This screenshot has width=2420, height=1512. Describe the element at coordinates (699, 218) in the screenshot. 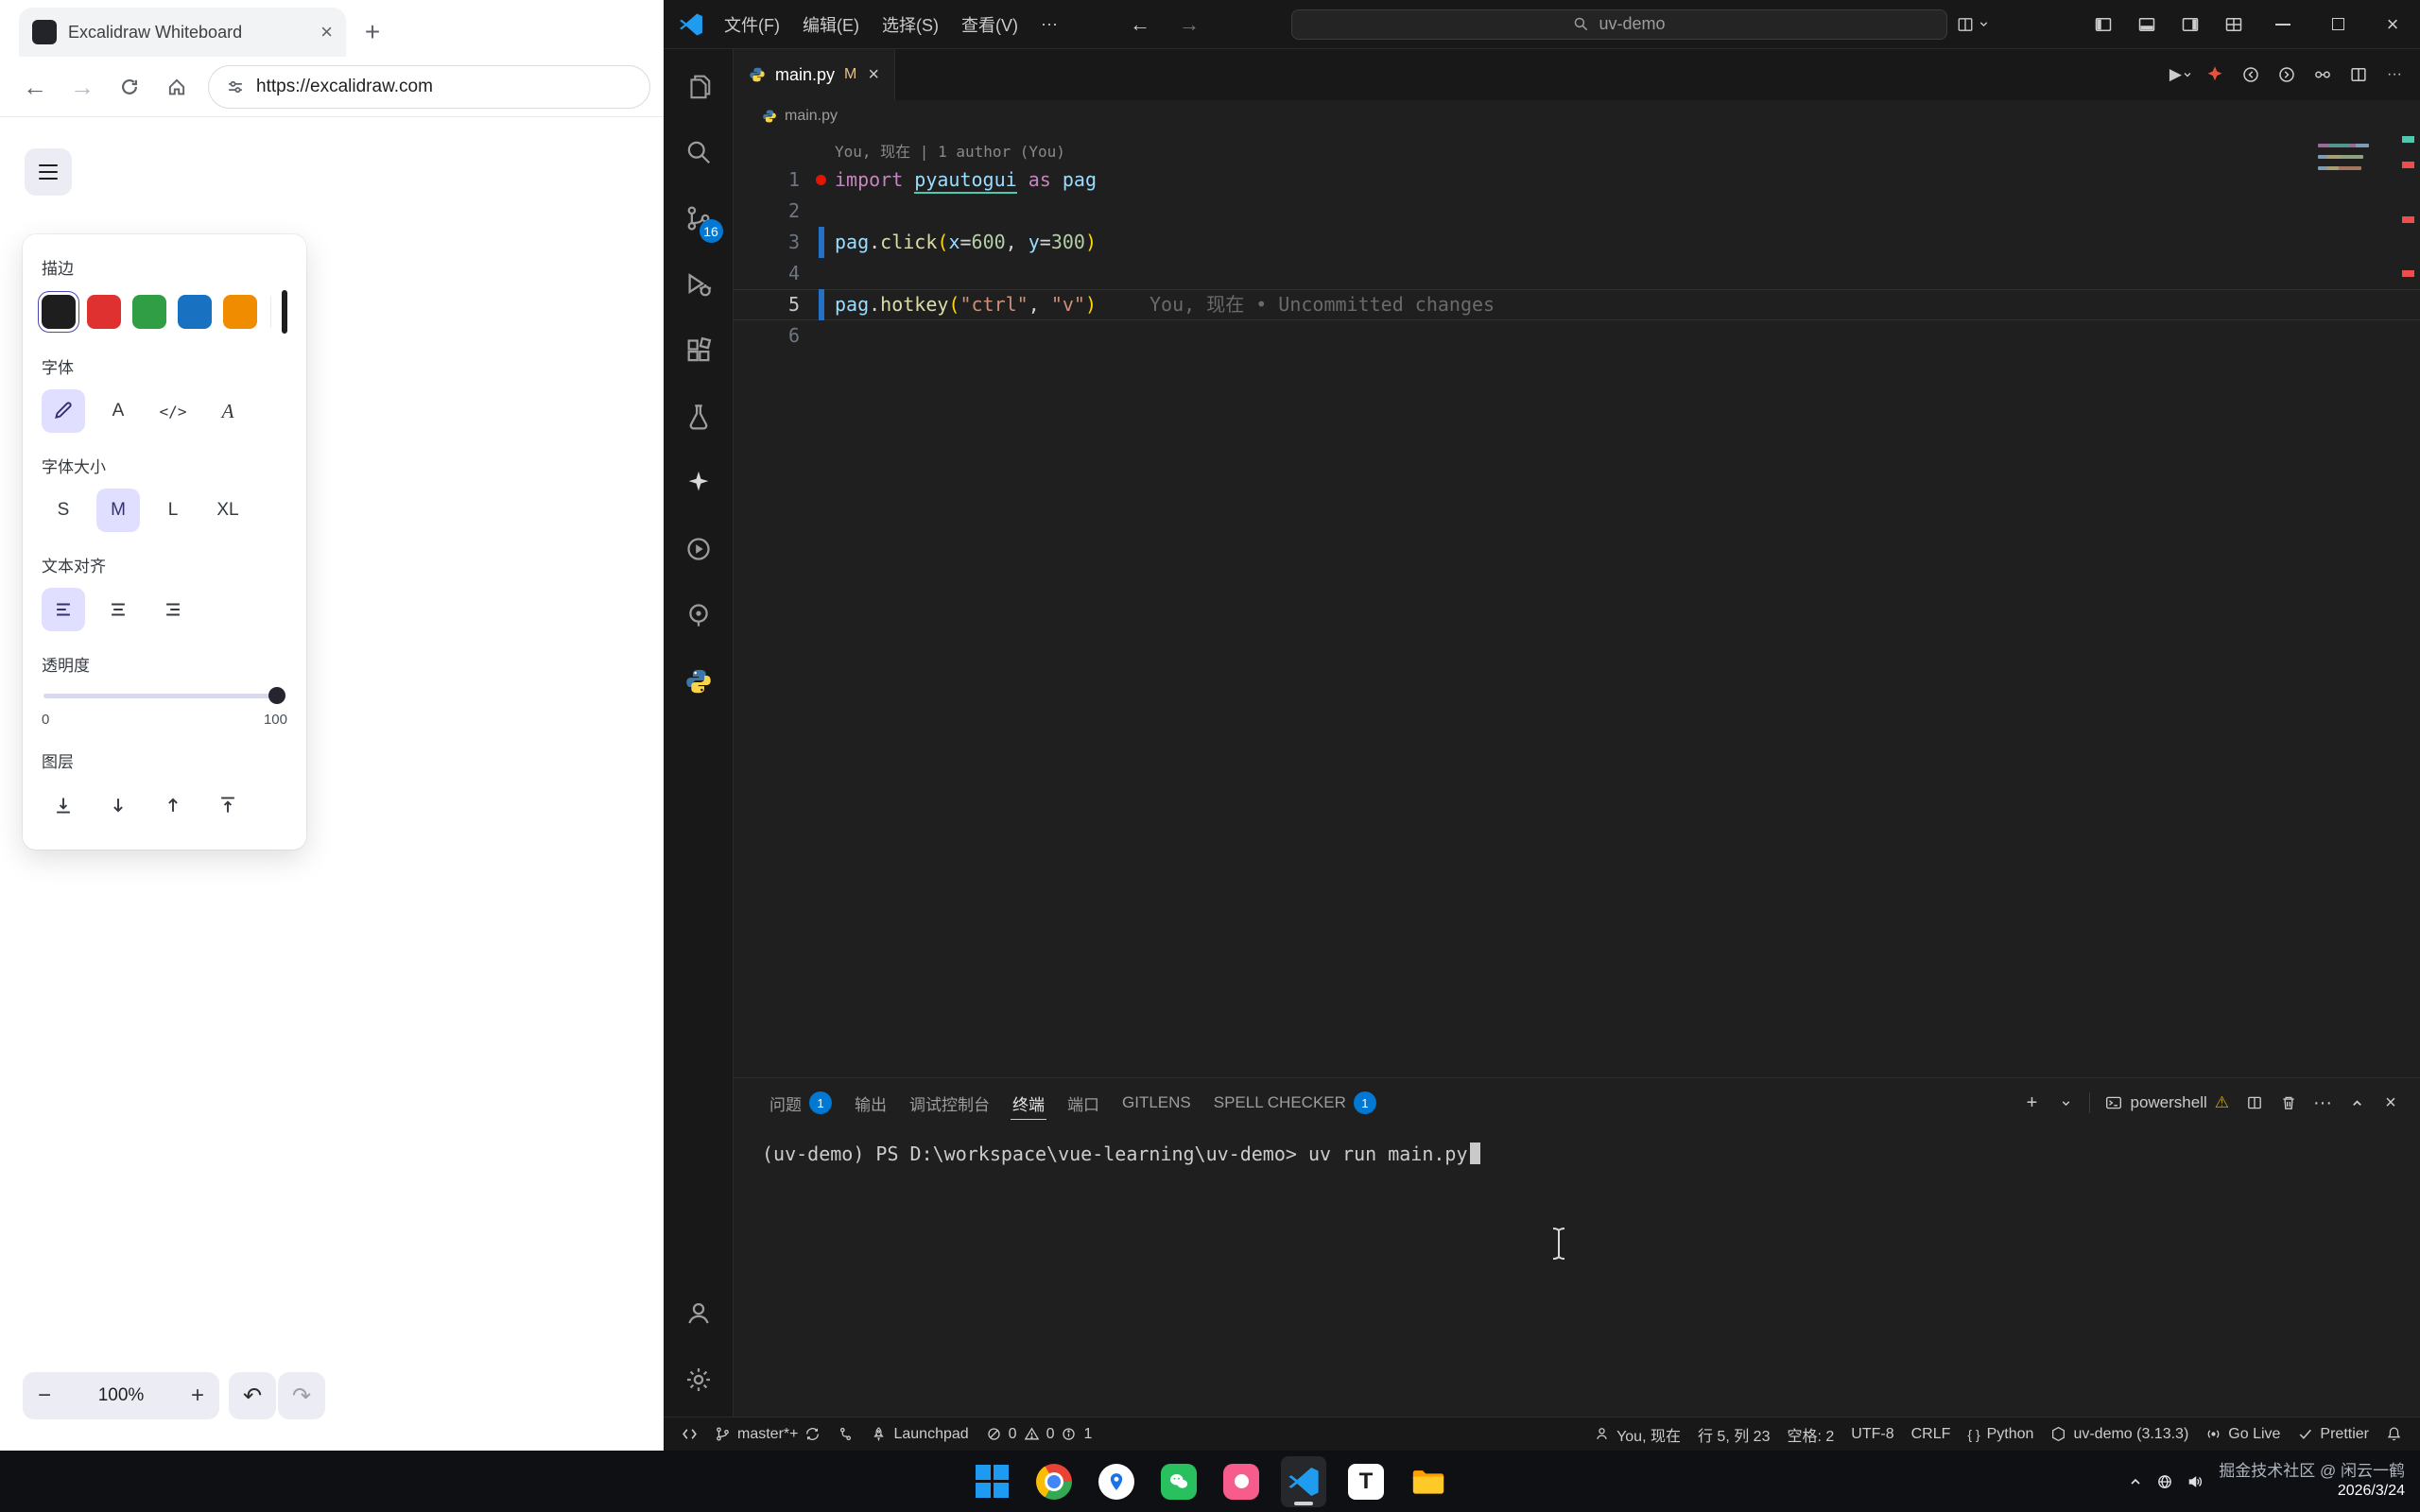

I see `source-control-icon: 16` at that location.